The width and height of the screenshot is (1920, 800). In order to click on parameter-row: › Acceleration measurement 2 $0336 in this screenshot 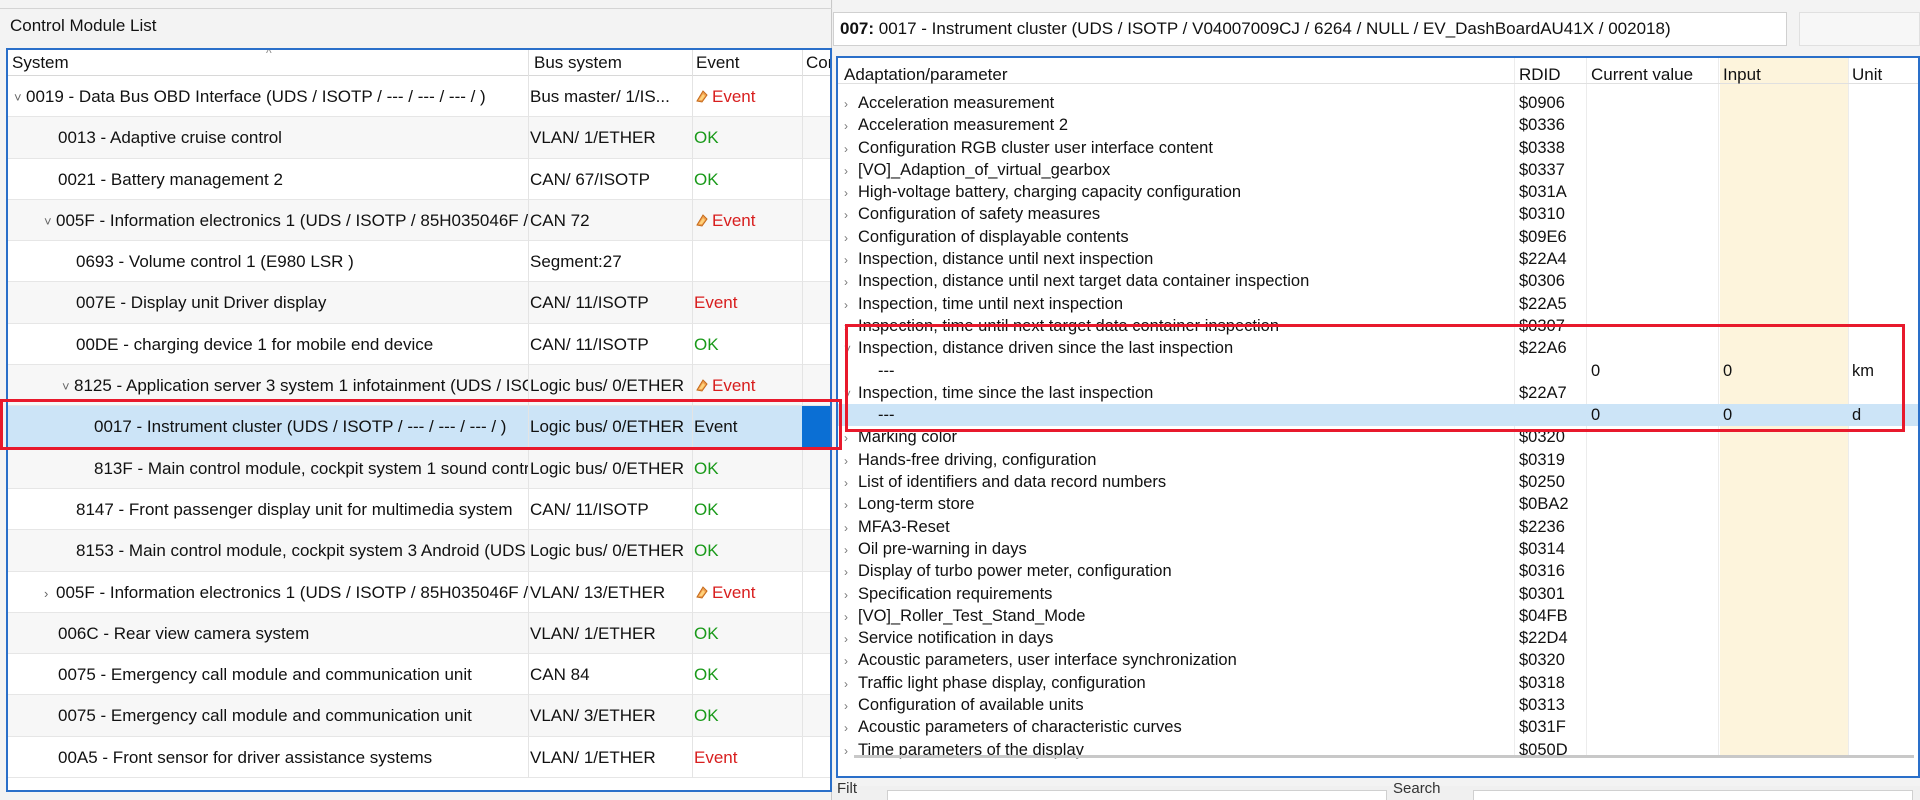, I will do `click(1378, 125)`.